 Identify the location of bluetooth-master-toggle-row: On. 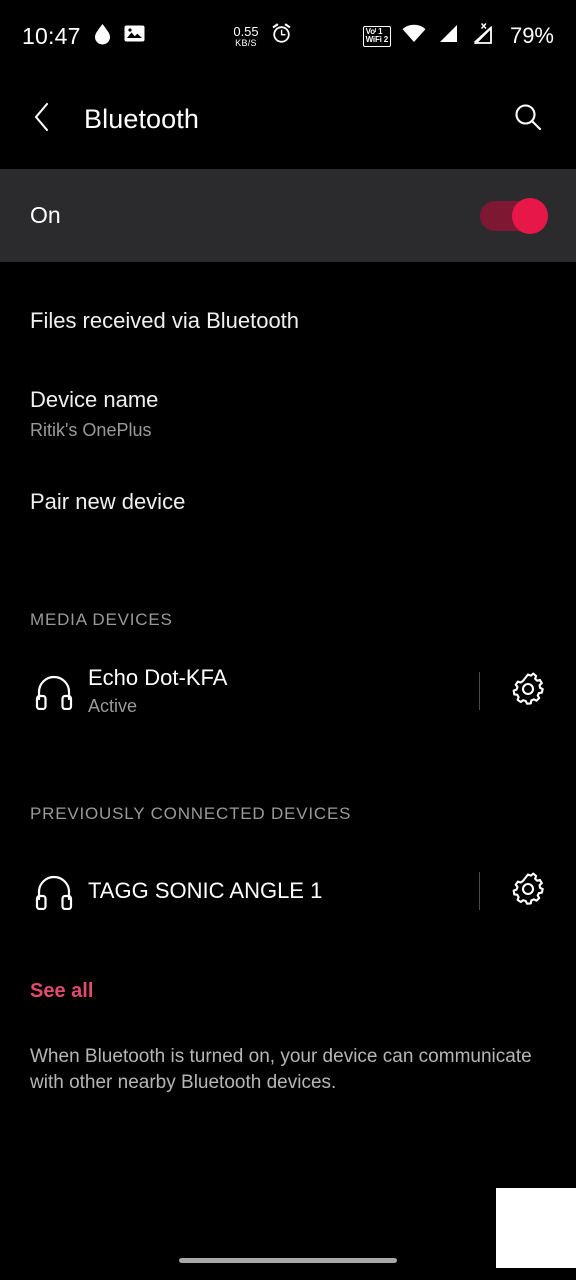
(288, 215).